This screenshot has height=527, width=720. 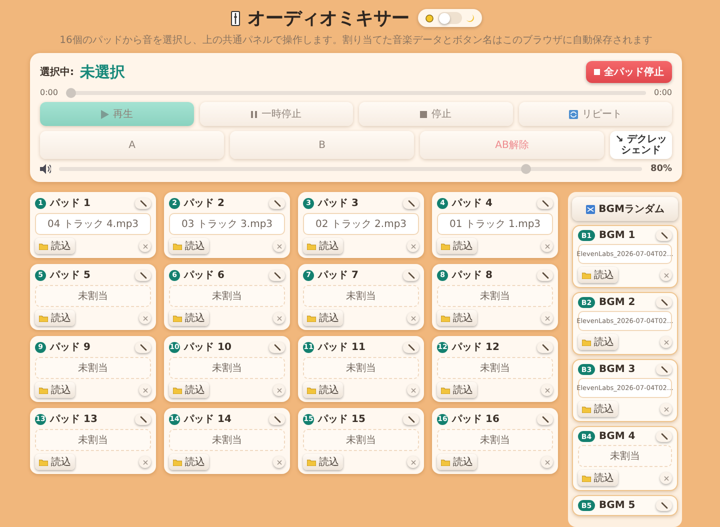 I want to click on decrescendo-button: ↘ デクレッシェンド, so click(x=641, y=145).